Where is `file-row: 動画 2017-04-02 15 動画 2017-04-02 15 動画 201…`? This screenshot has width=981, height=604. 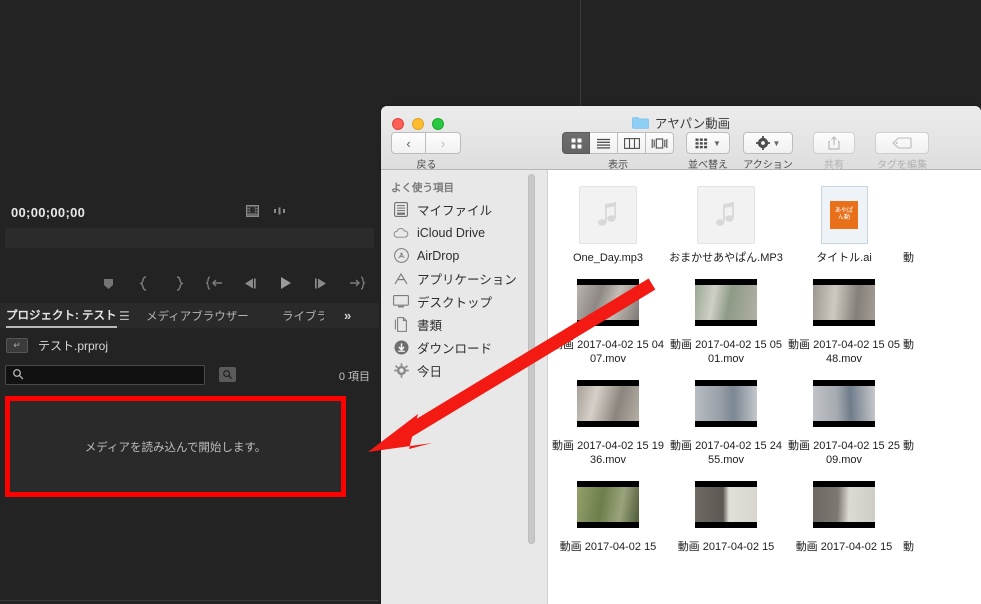 file-row: 動画 2017-04-02 15 動画 2017-04-02 15 動画 201… is located at coordinates (765, 510).